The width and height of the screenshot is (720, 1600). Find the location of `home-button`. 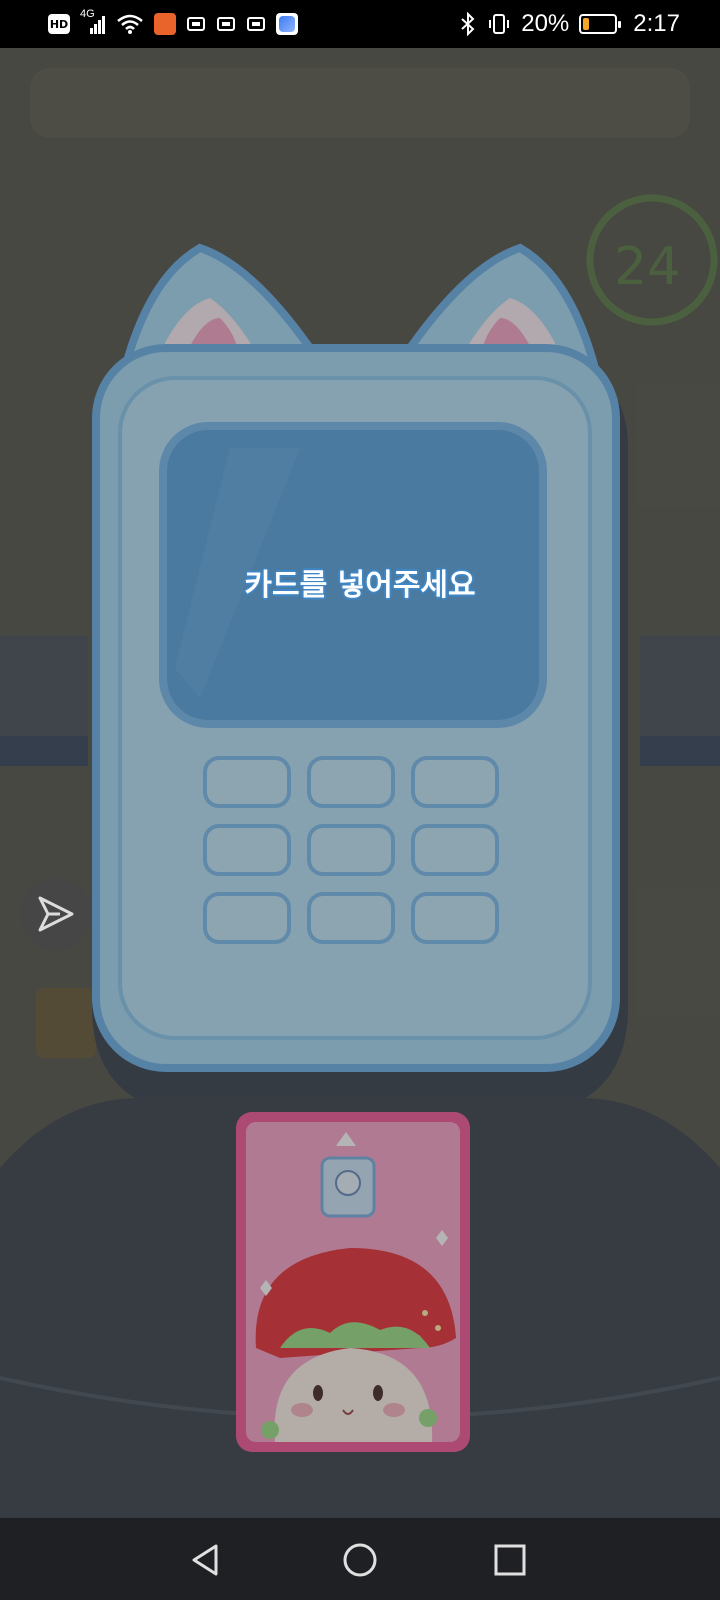

home-button is located at coordinates (360, 1560).